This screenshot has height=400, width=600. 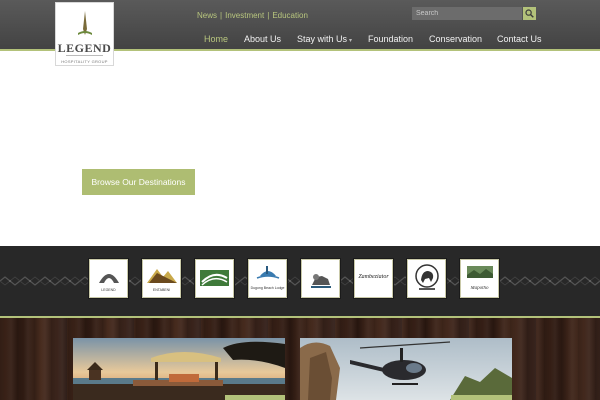 I want to click on search-box, so click(x=474, y=13).